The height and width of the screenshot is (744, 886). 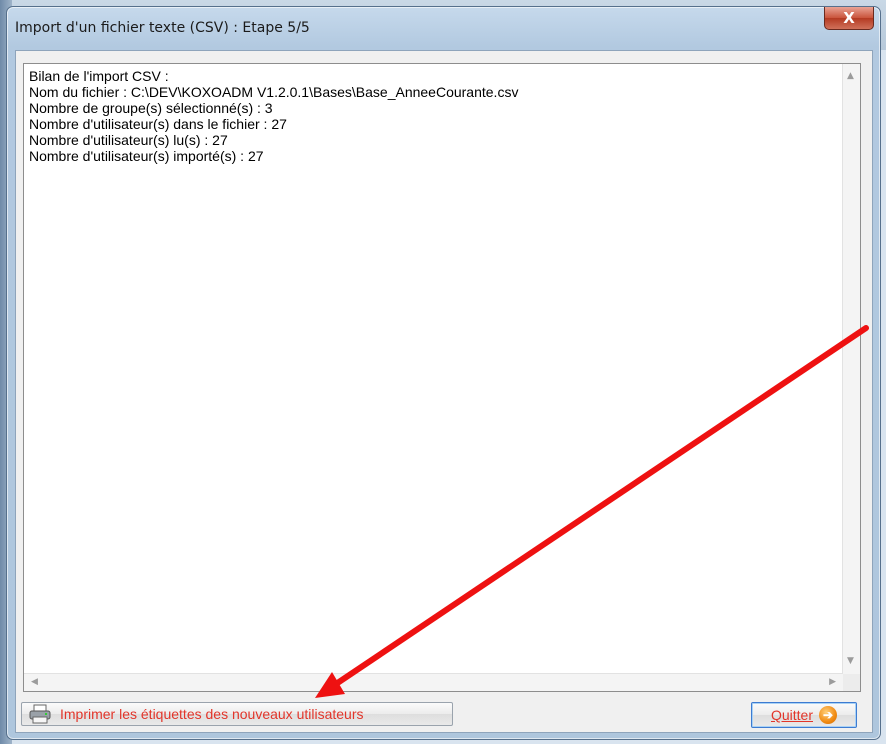 What do you see at coordinates (151, 108) in the screenshot?
I see `log-line: Nombre de groupe(s) sélectionné(s) : 3` at bounding box center [151, 108].